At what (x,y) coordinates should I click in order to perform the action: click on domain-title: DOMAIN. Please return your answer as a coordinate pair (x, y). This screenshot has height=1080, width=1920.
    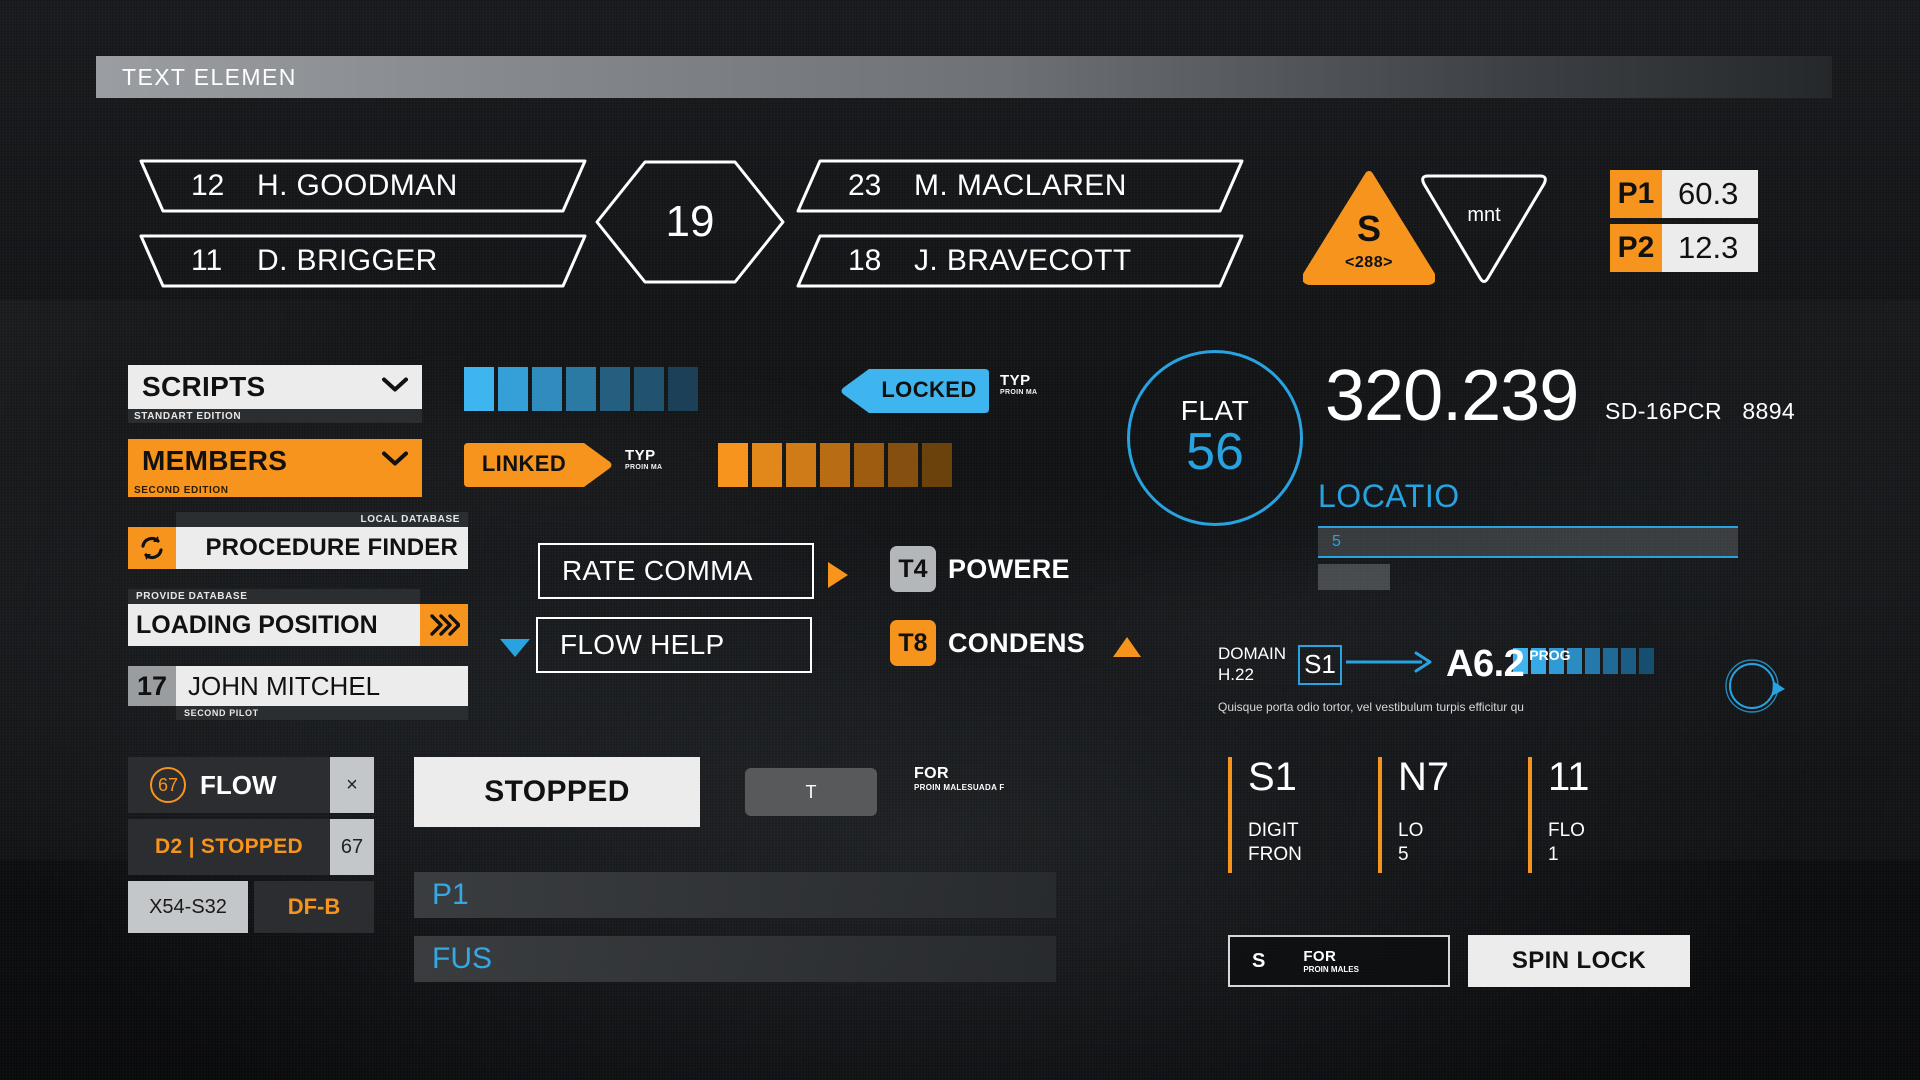
    Looking at the image, I should click on (1252, 653).